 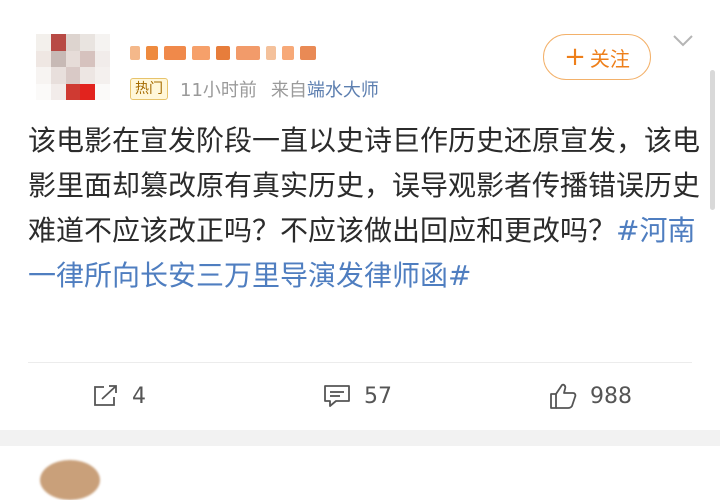 I want to click on post-meta: 热门 11小时前 来自 端水大师, so click(x=254, y=89).